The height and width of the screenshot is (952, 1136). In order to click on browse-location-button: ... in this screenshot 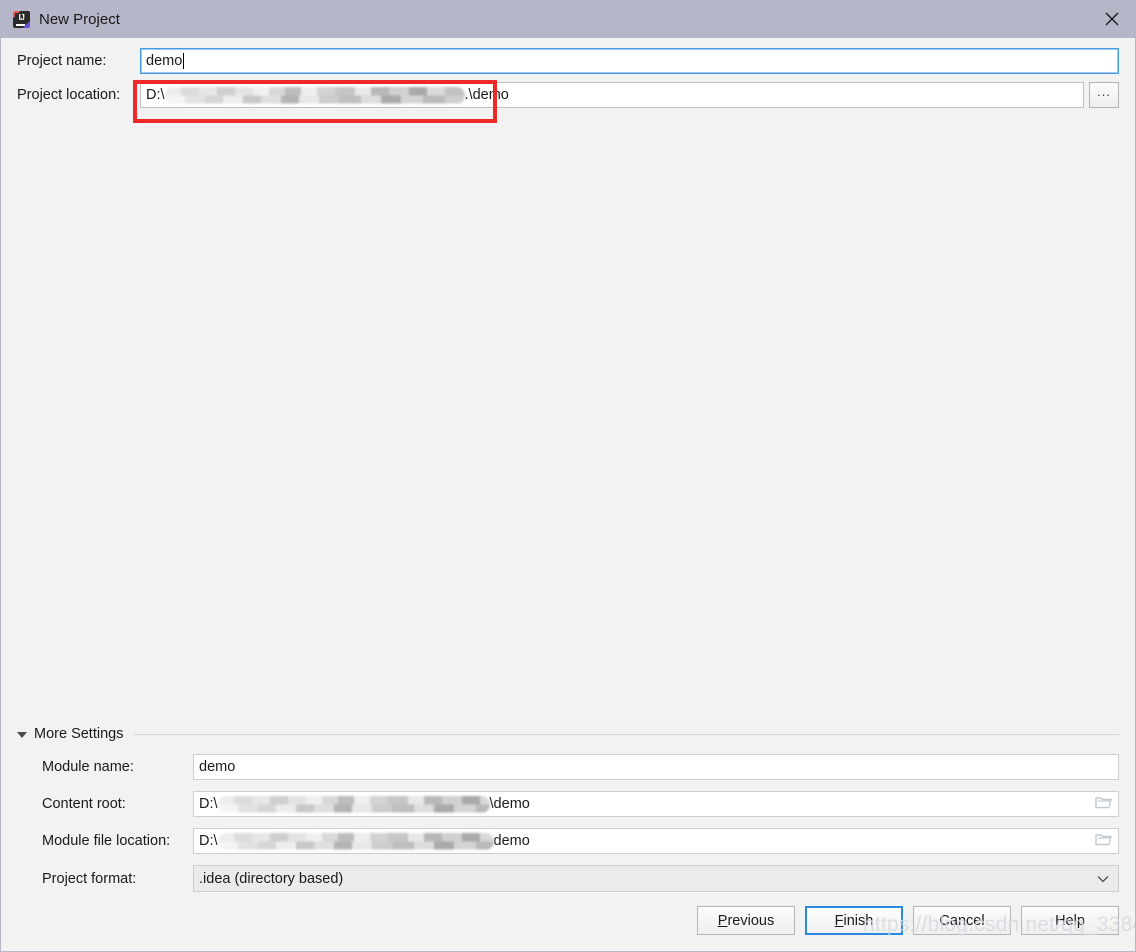, I will do `click(1104, 95)`.